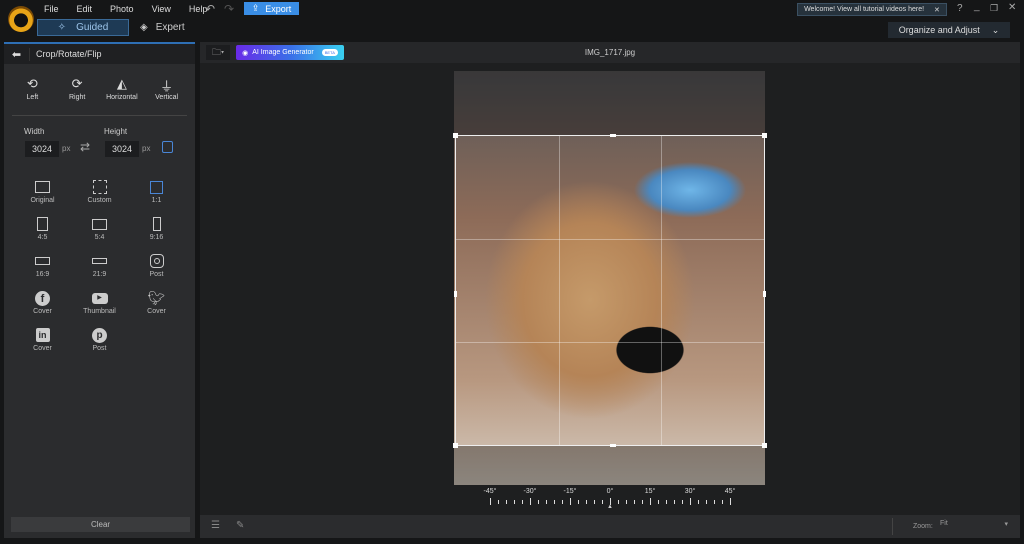 The image size is (1024, 544). Describe the element at coordinates (99, 187) in the screenshot. I see `custom-crop-icon` at that location.